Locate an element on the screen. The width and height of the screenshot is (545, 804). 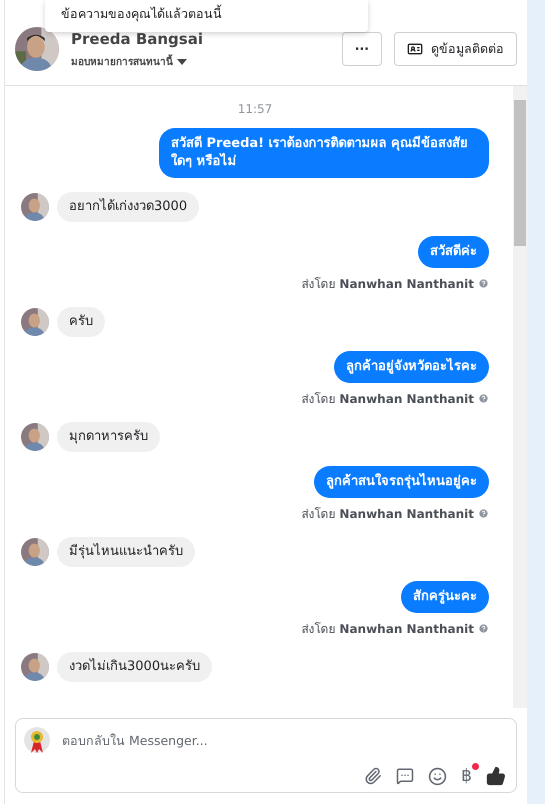
received-message: อยากได้เก่งงวด3000 is located at coordinates (128, 207).